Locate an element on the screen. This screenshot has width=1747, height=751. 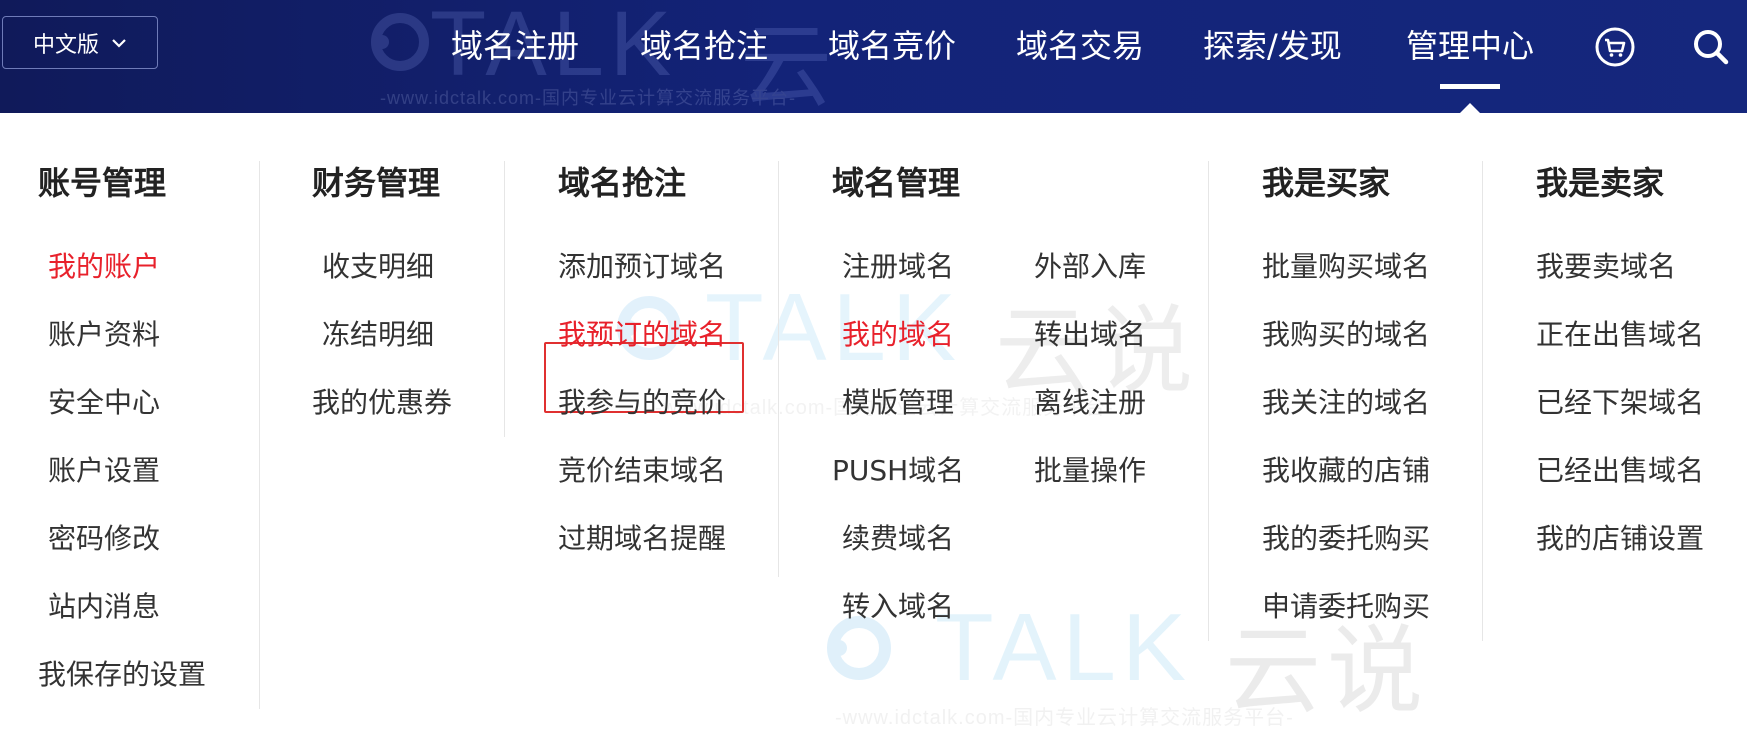
menu-item-batch-operations: 批量操作 is located at coordinates (1090, 471).